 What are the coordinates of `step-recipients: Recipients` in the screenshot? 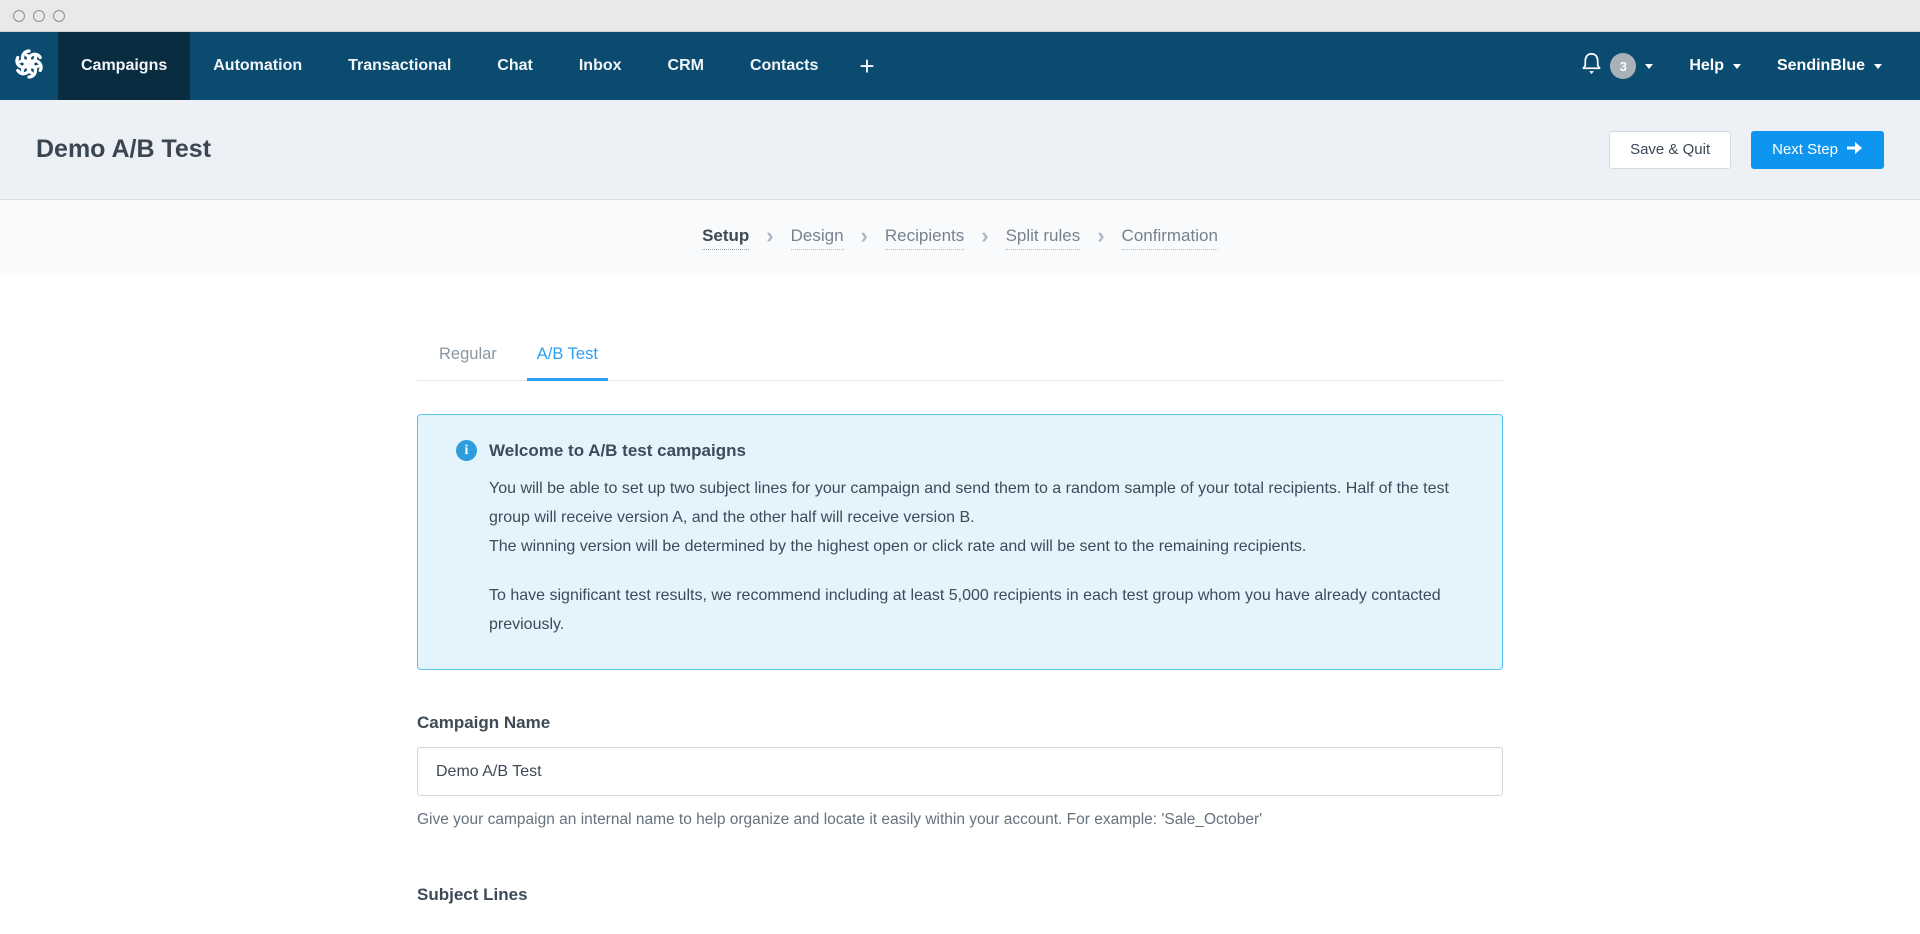 It's located at (924, 238).